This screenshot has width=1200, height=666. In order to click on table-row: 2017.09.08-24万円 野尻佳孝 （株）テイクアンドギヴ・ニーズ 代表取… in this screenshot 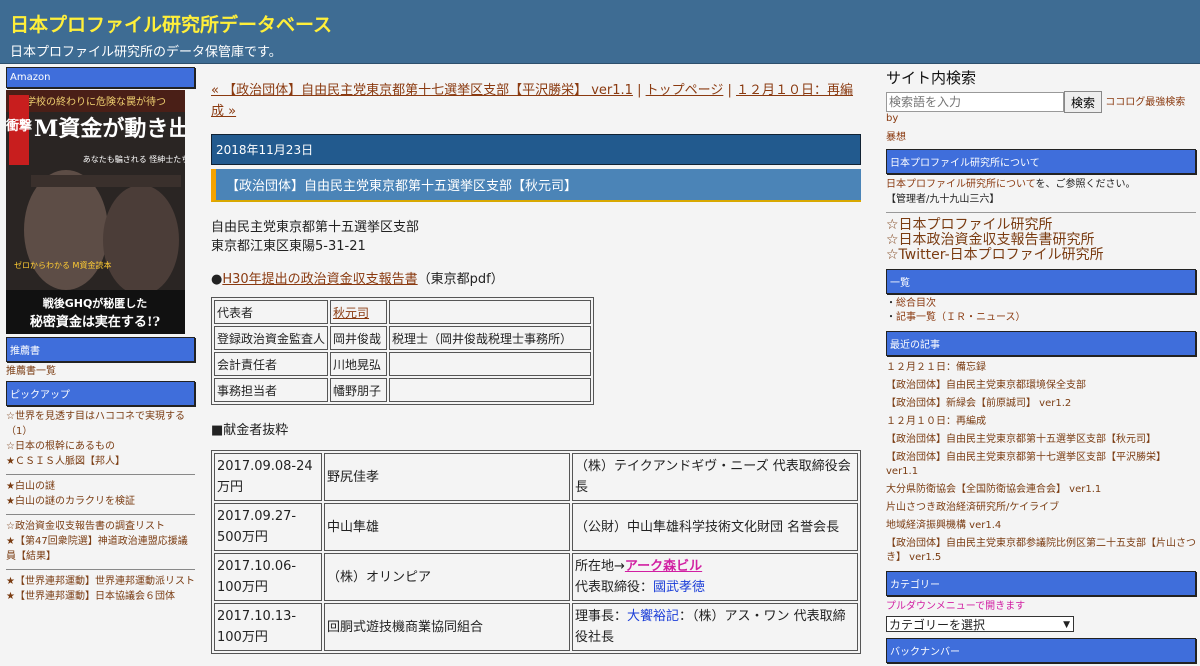, I will do `click(536, 477)`.